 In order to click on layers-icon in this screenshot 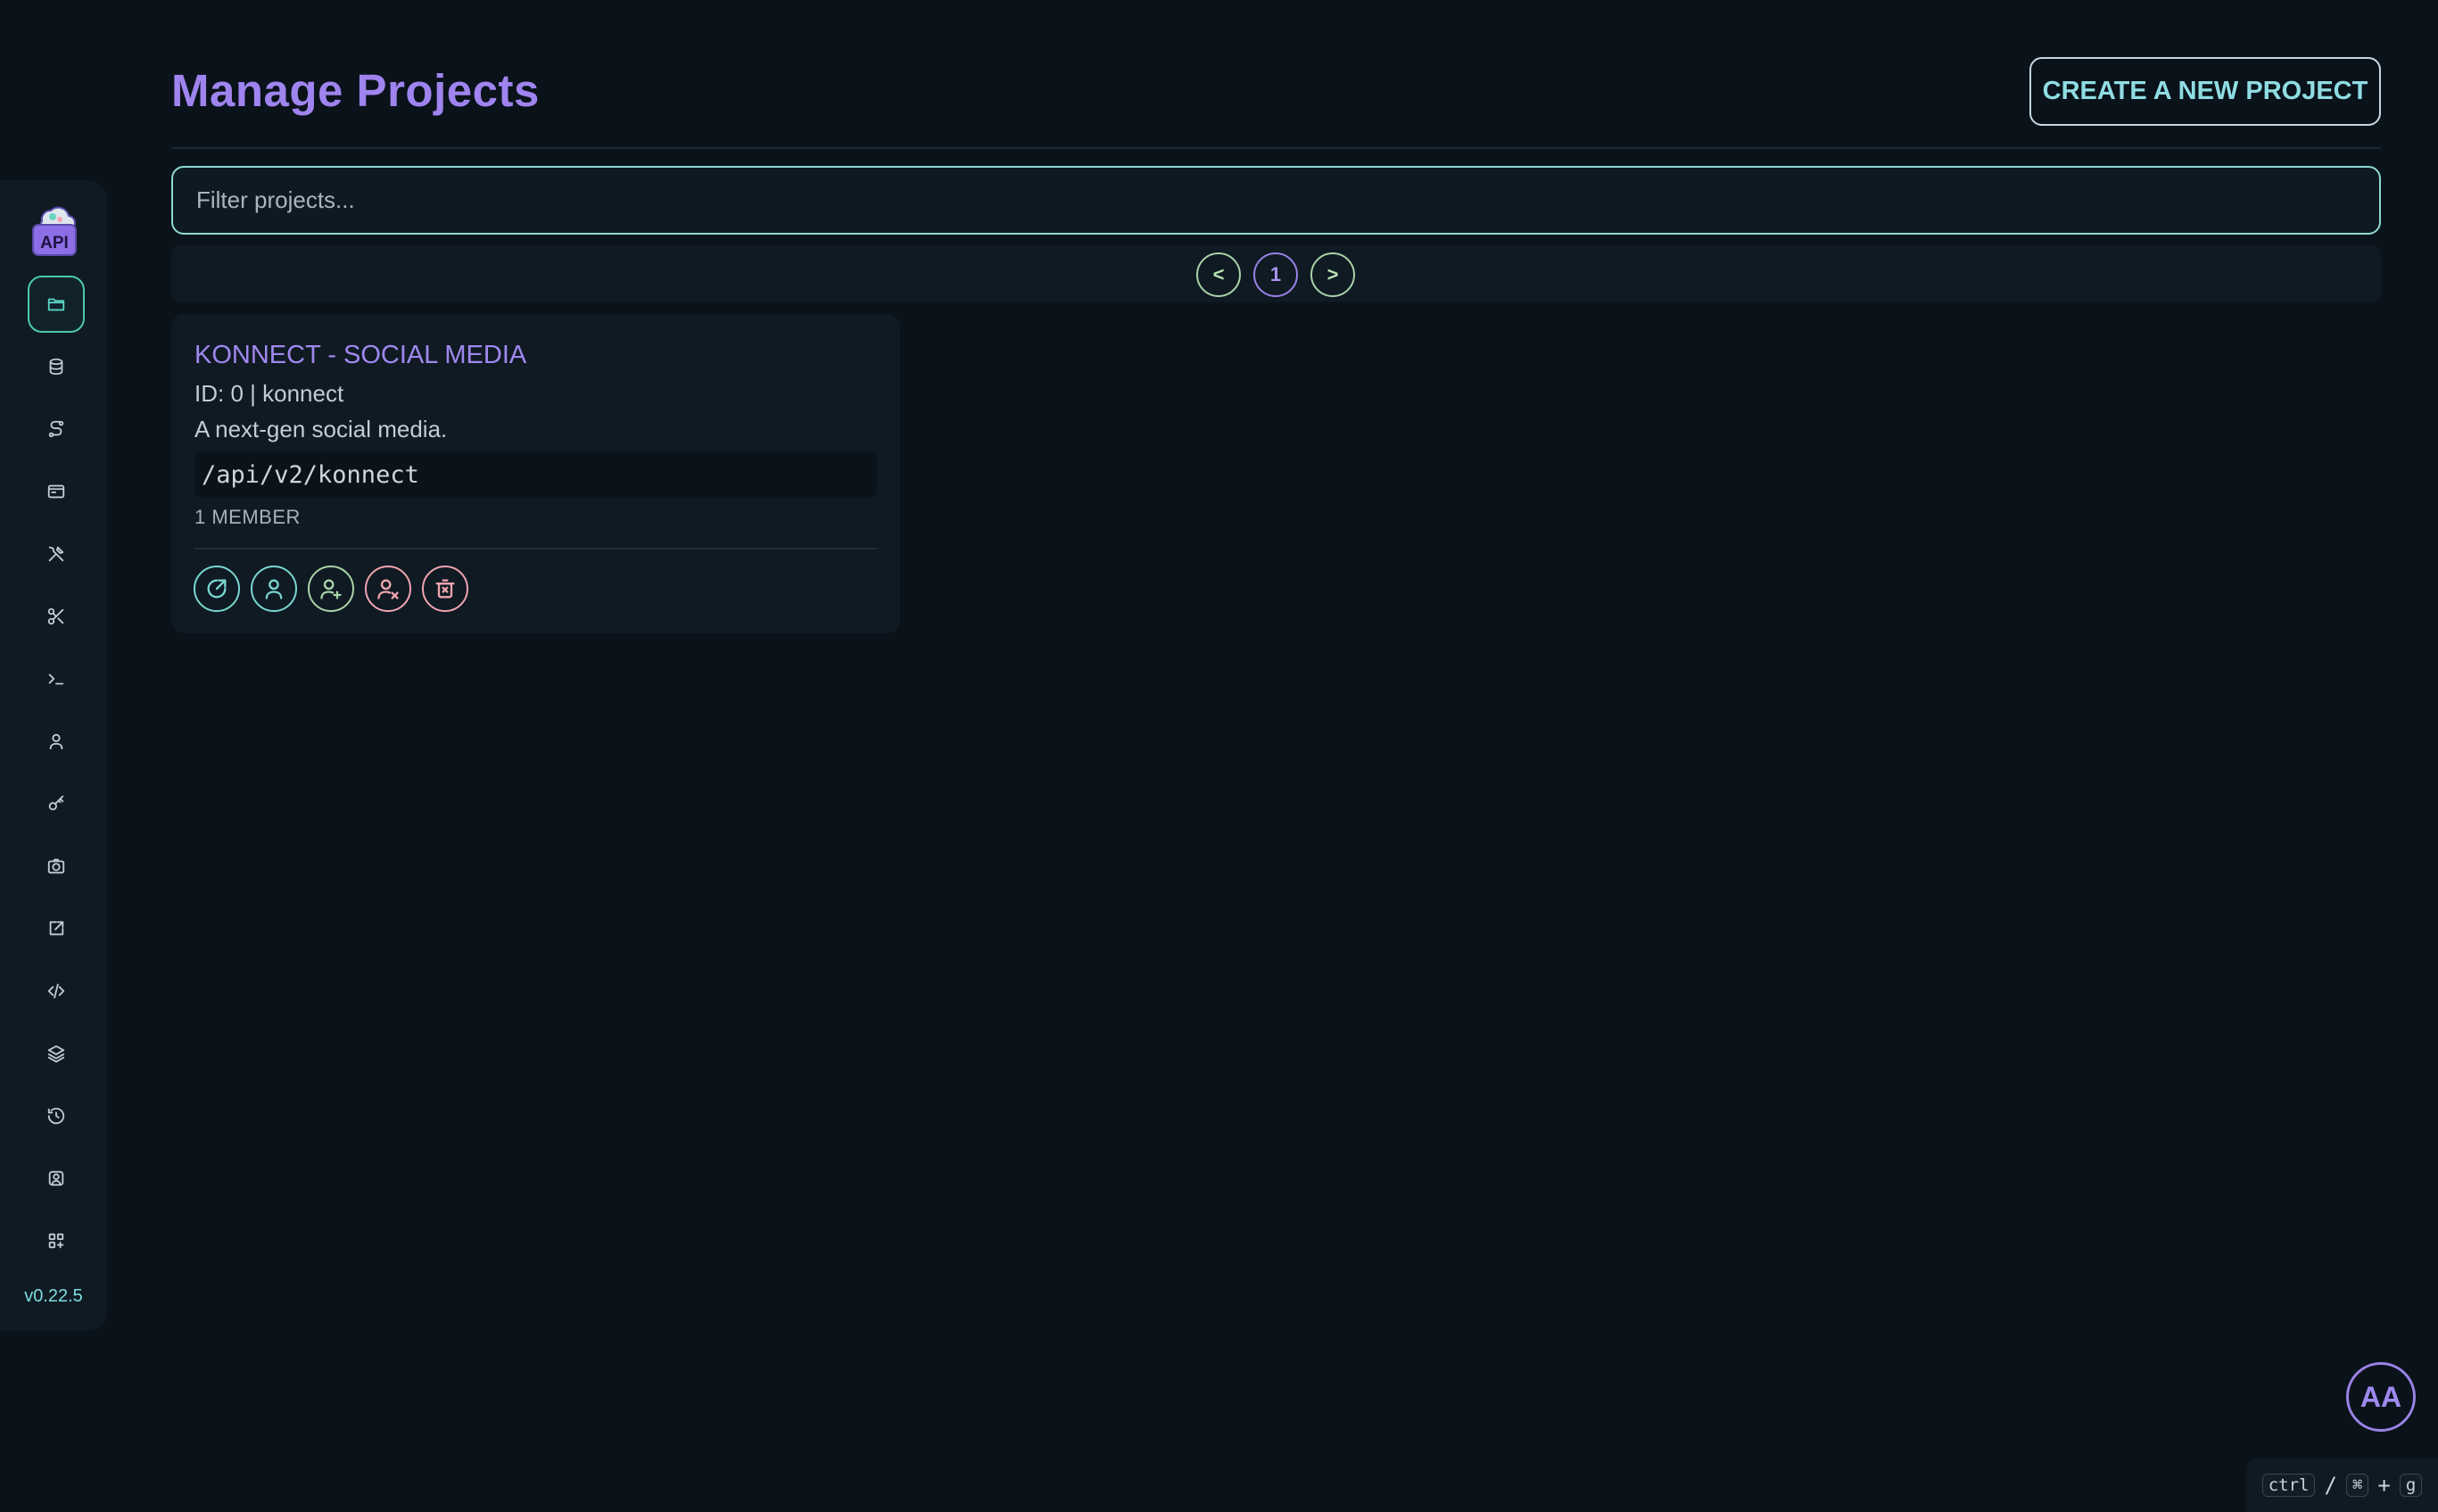, I will do `click(56, 1054)`.